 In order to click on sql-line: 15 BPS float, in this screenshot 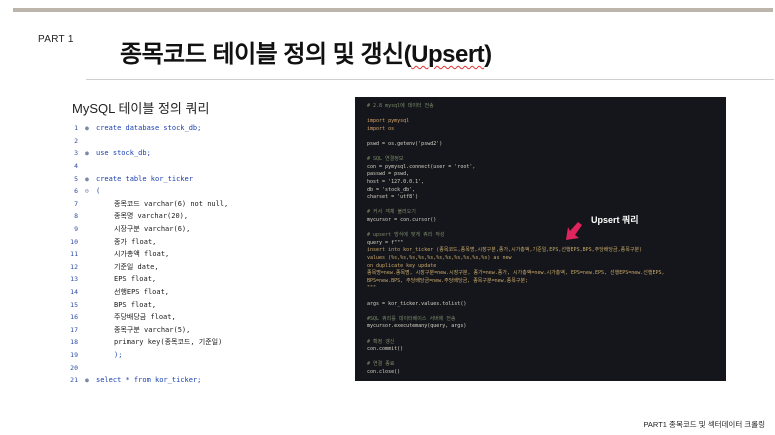, I will do `click(109, 304)`.